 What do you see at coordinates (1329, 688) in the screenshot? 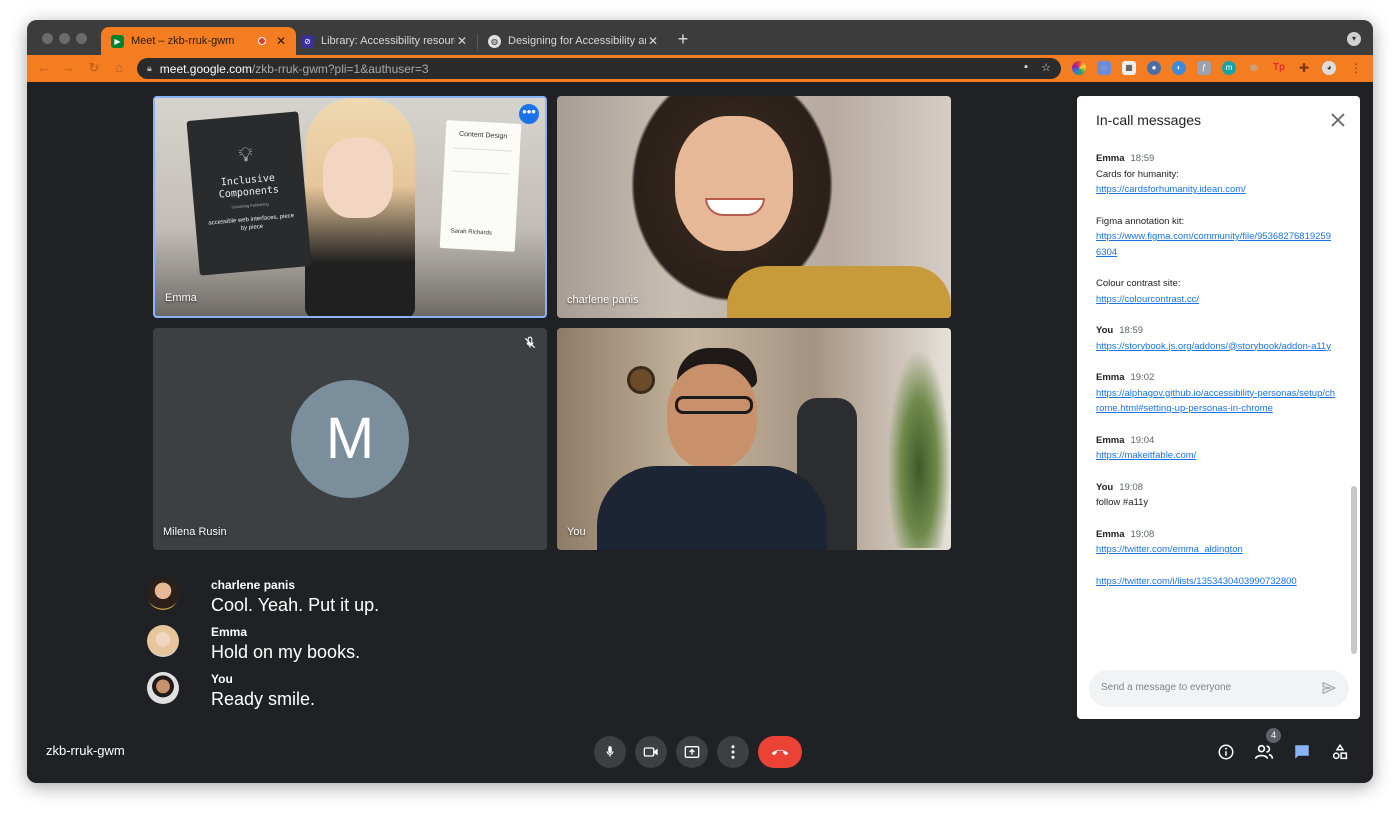
I see `send-icon` at bounding box center [1329, 688].